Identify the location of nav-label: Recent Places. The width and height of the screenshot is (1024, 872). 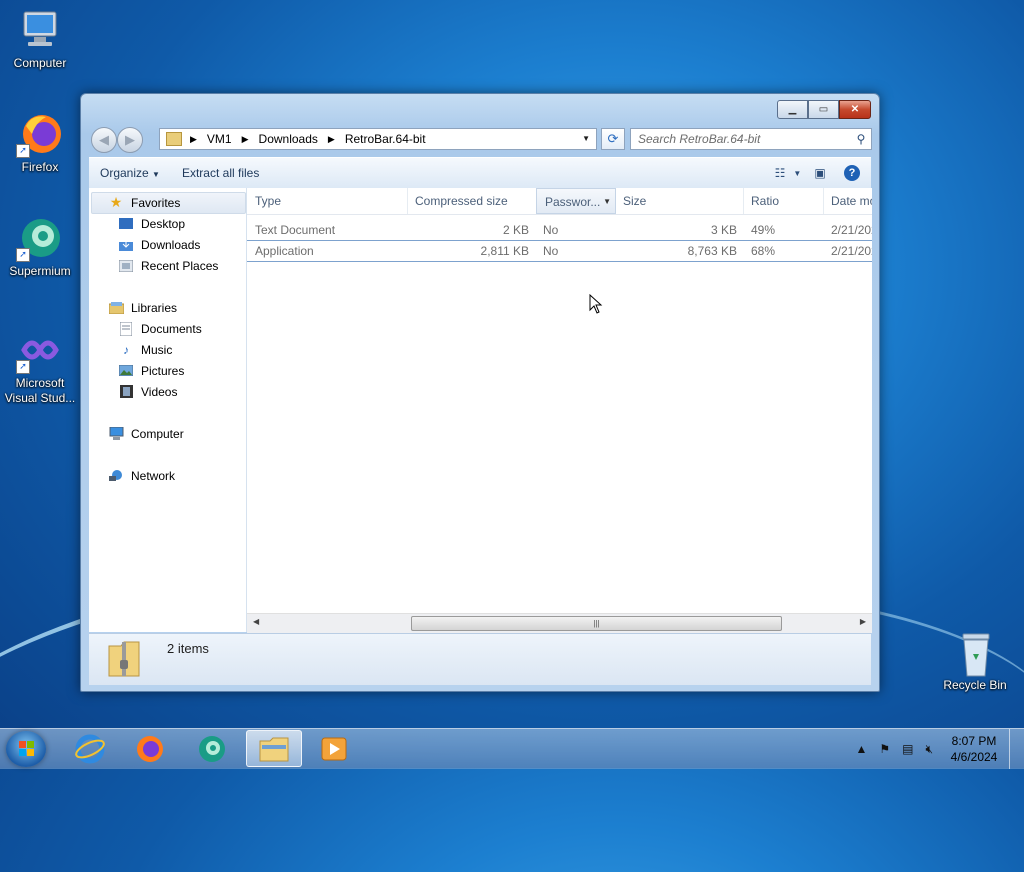
(180, 265).